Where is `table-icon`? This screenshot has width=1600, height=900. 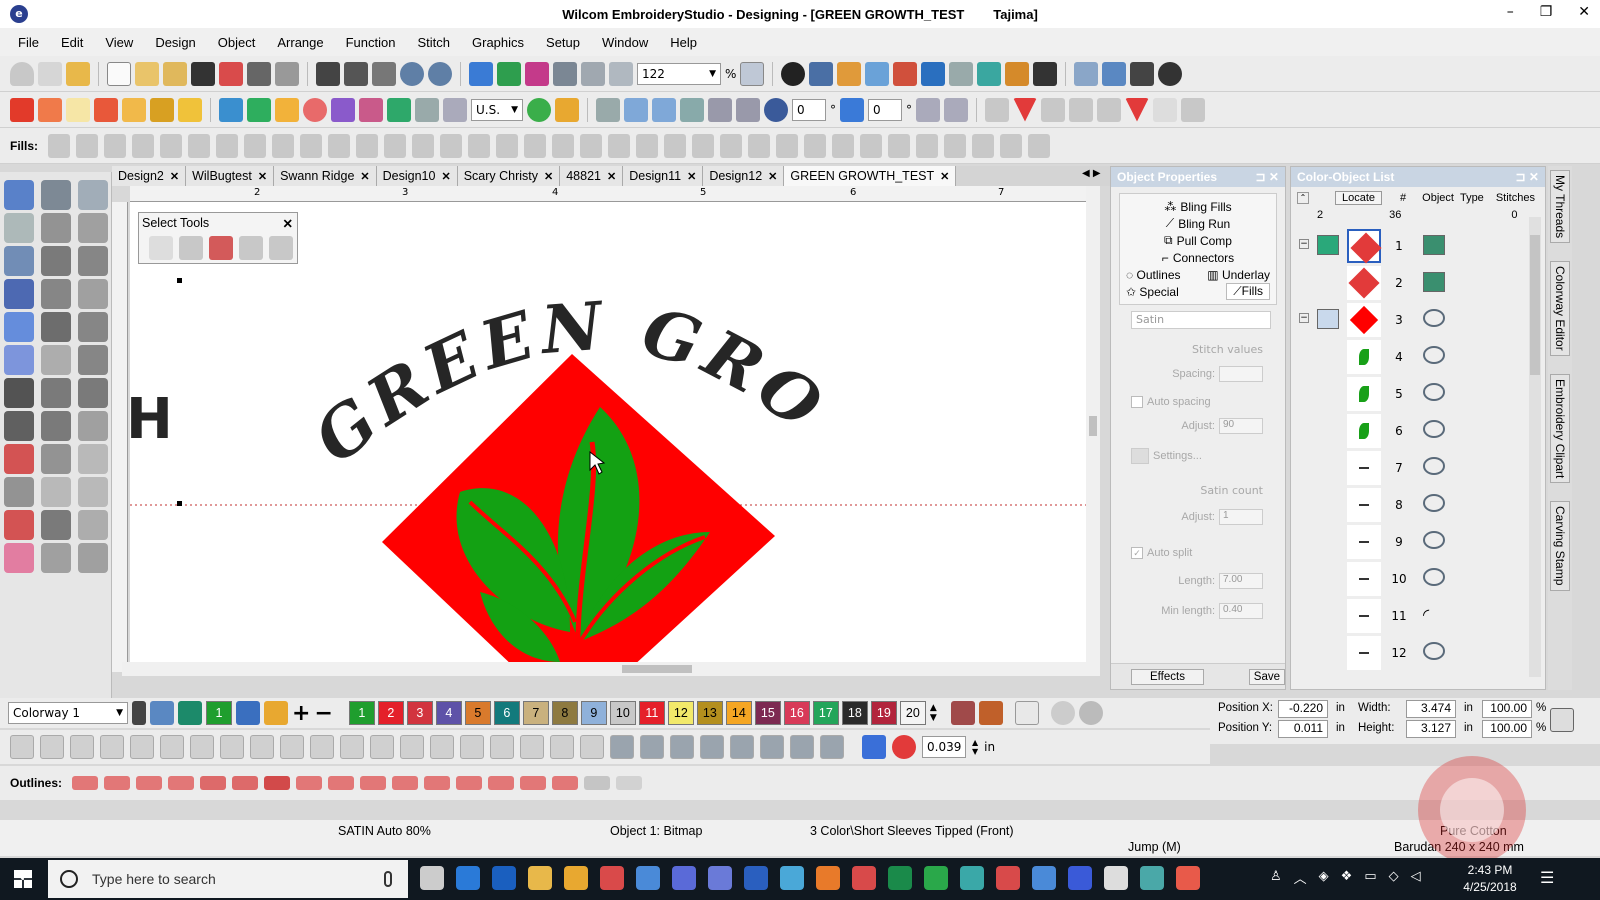
table-icon is located at coordinates (427, 109).